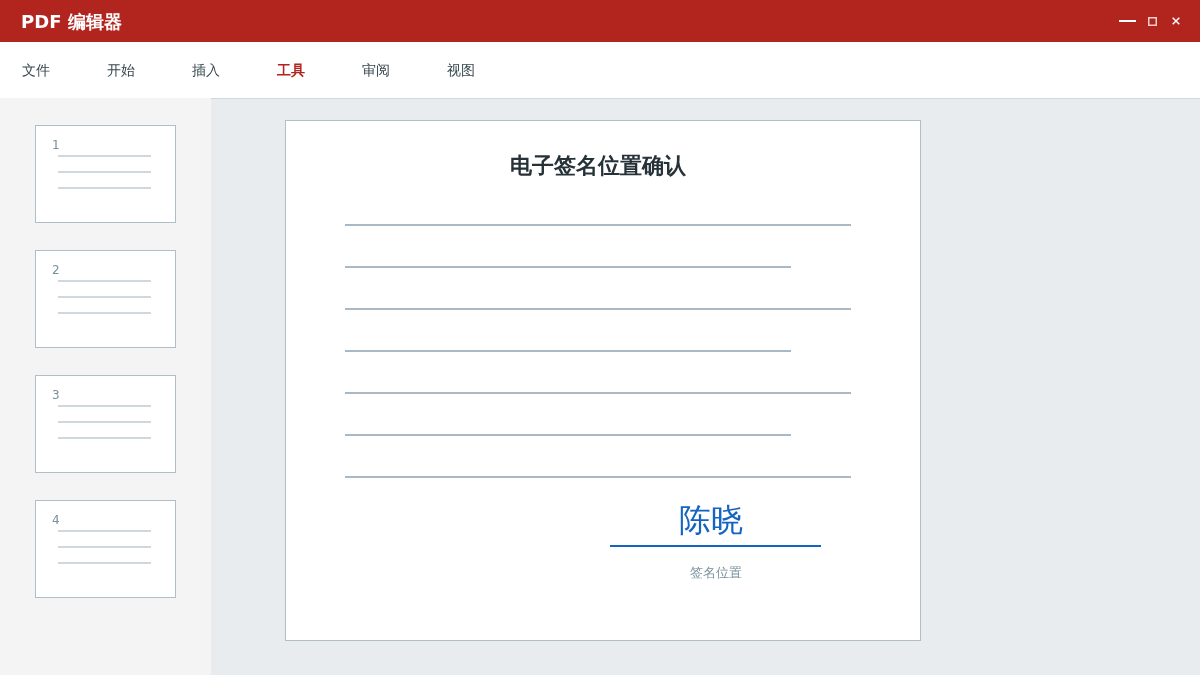 Image resolution: width=1200 pixels, height=675 pixels. I want to click on menu-tab: 开始, so click(121, 70).